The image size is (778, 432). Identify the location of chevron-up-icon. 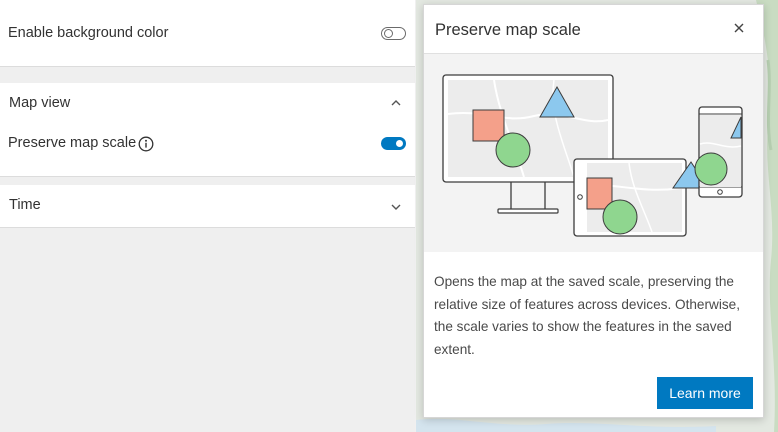
(396, 103).